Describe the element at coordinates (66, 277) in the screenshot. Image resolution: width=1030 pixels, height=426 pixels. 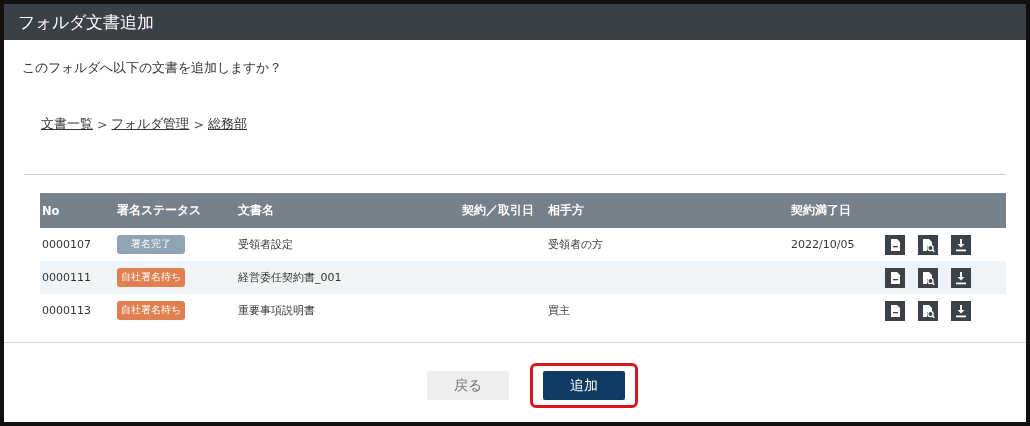
I see `table-cell-text: 0000111` at that location.